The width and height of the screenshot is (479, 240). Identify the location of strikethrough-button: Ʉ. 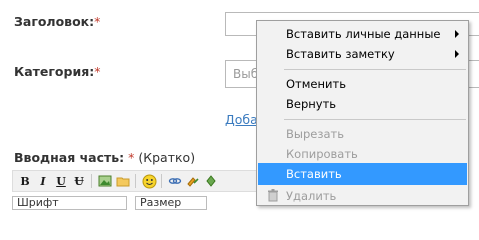
(79, 181).